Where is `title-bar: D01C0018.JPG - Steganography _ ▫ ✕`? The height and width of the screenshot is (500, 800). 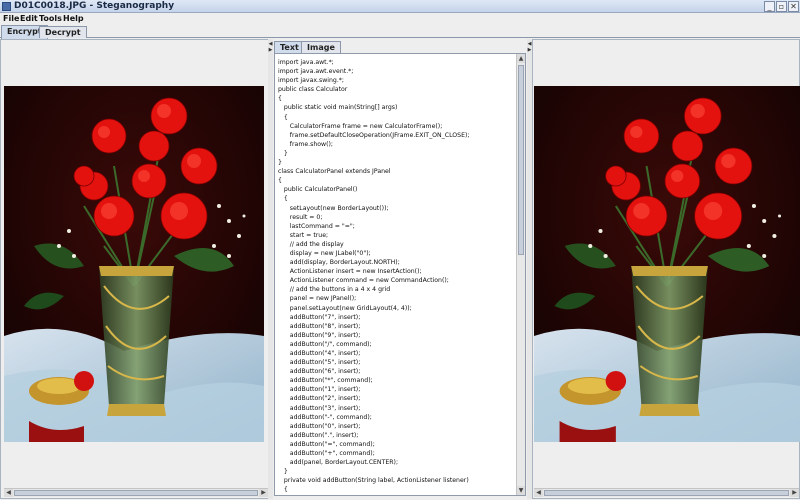
title-bar: D01C0018.JPG - Steganography _ ▫ ✕ is located at coordinates (400, 6).